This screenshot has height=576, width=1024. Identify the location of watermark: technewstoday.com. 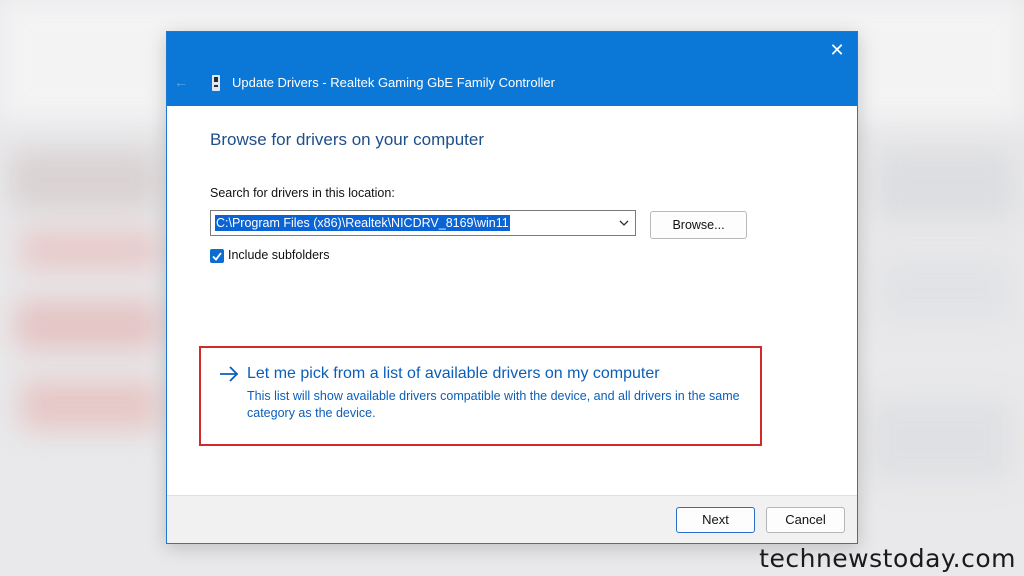
(887, 558).